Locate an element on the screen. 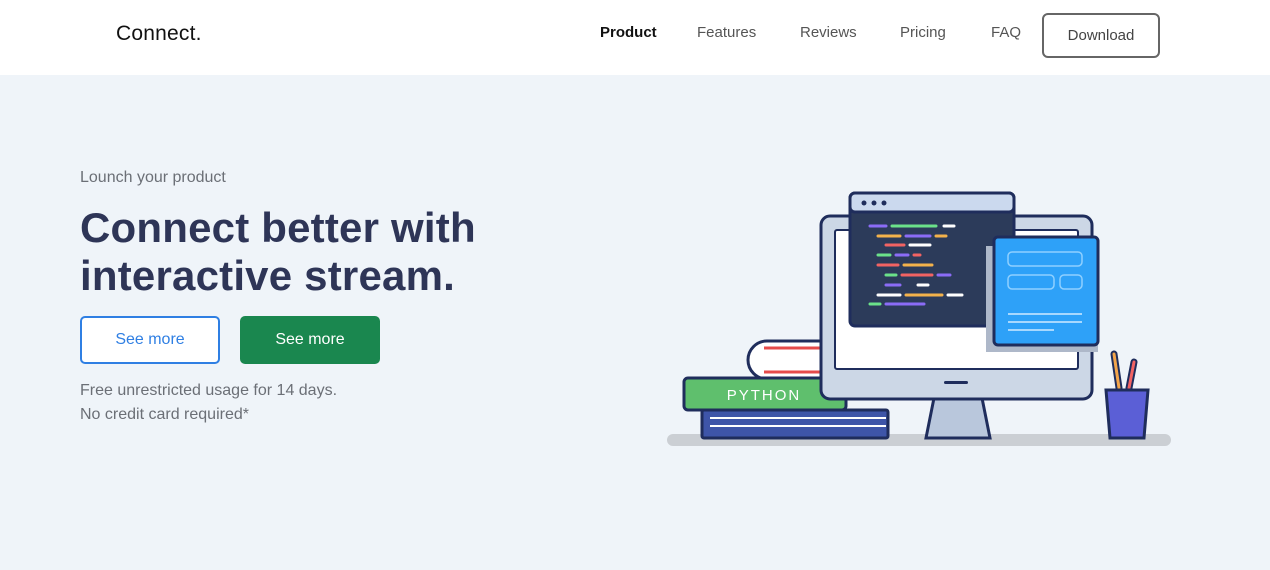 The height and width of the screenshot is (570, 1270). nav-item-features: Features is located at coordinates (726, 32).